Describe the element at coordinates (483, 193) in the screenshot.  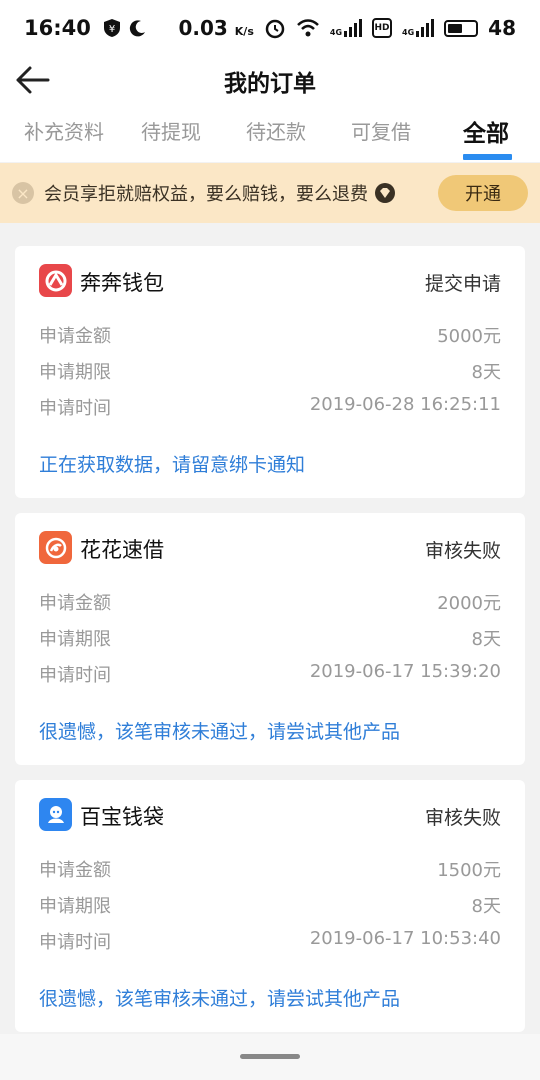
I see `activate-button: 开通` at that location.